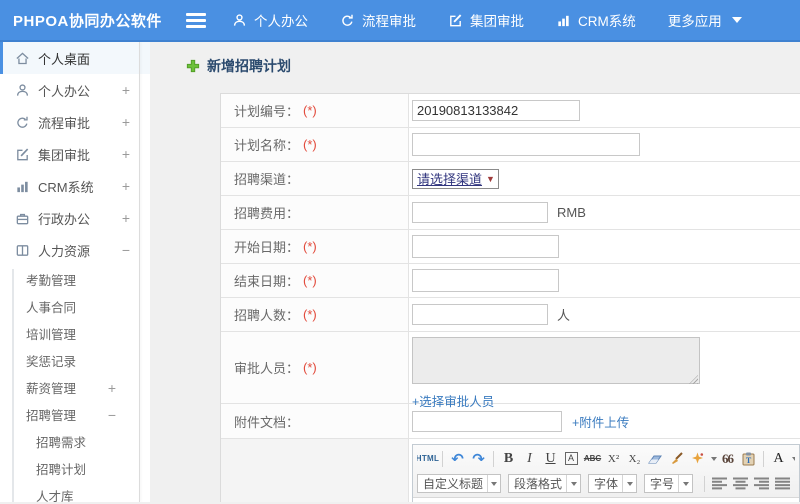 The height and width of the screenshot is (504, 800). Describe the element at coordinates (378, 20) in the screenshot. I see `nav-workflow-approval: 流程审批` at that location.